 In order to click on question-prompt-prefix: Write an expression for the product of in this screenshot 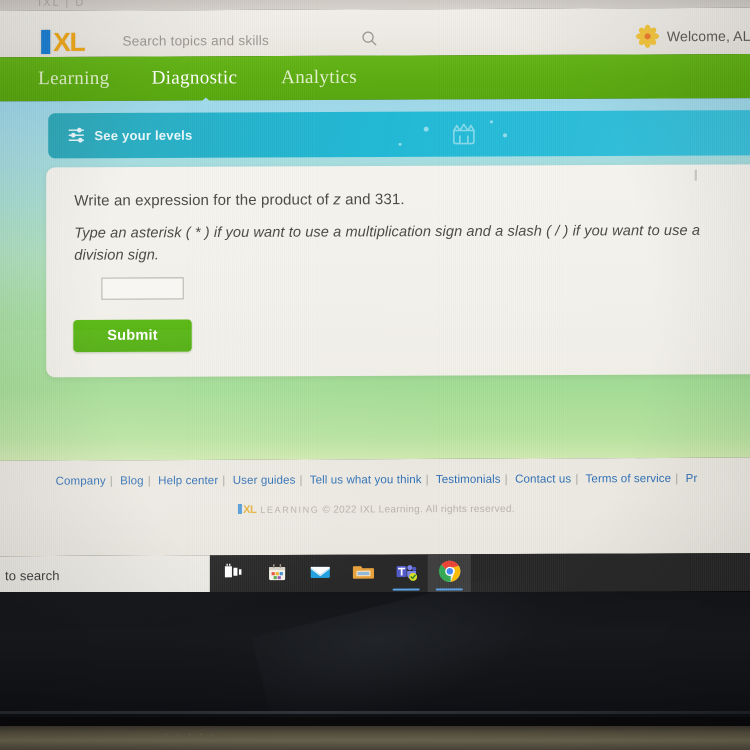, I will do `click(204, 200)`.